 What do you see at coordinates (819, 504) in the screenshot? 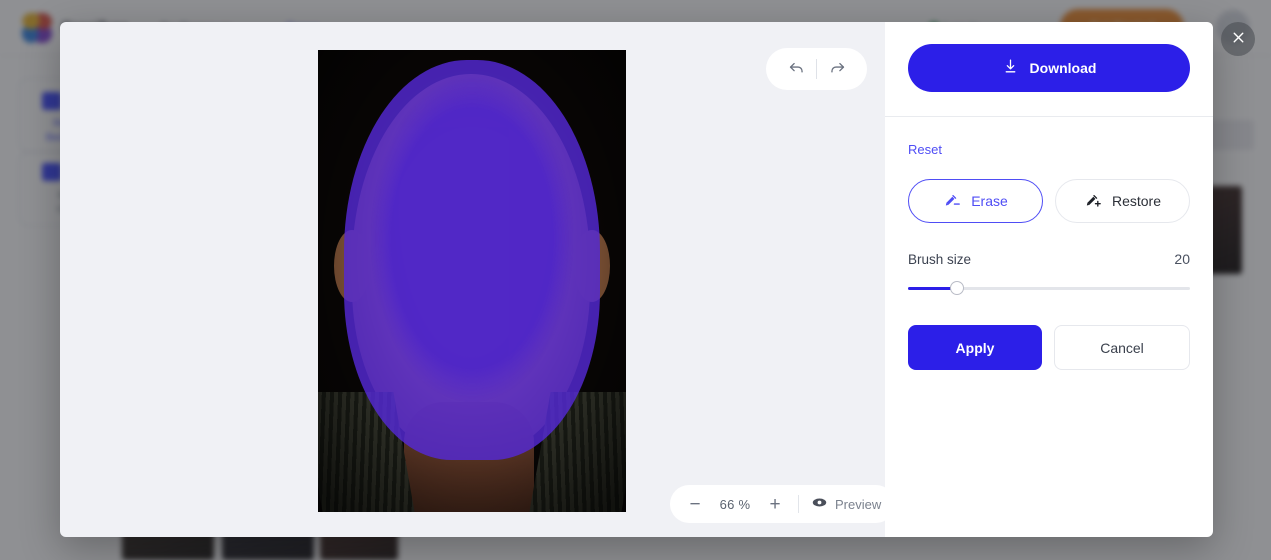
I see `eye-icon` at bounding box center [819, 504].